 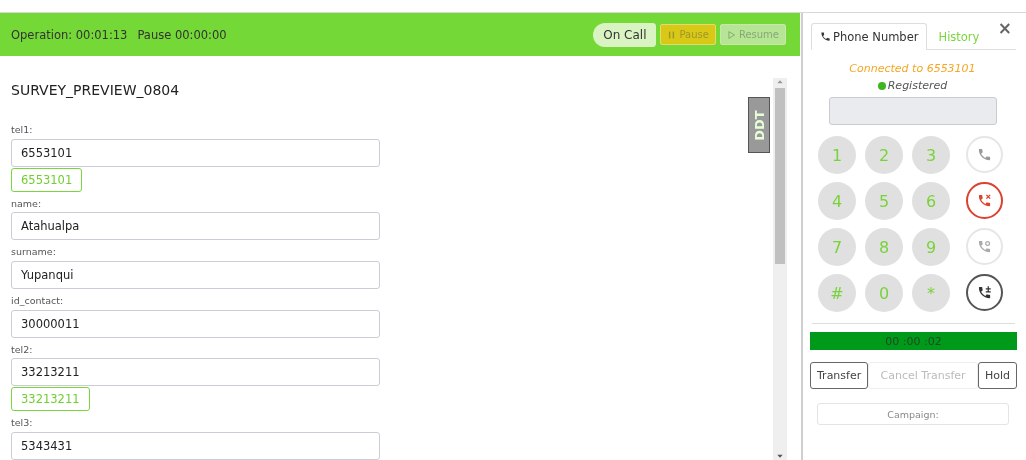 I want to click on input-field: 33213211, so click(x=195, y=372).